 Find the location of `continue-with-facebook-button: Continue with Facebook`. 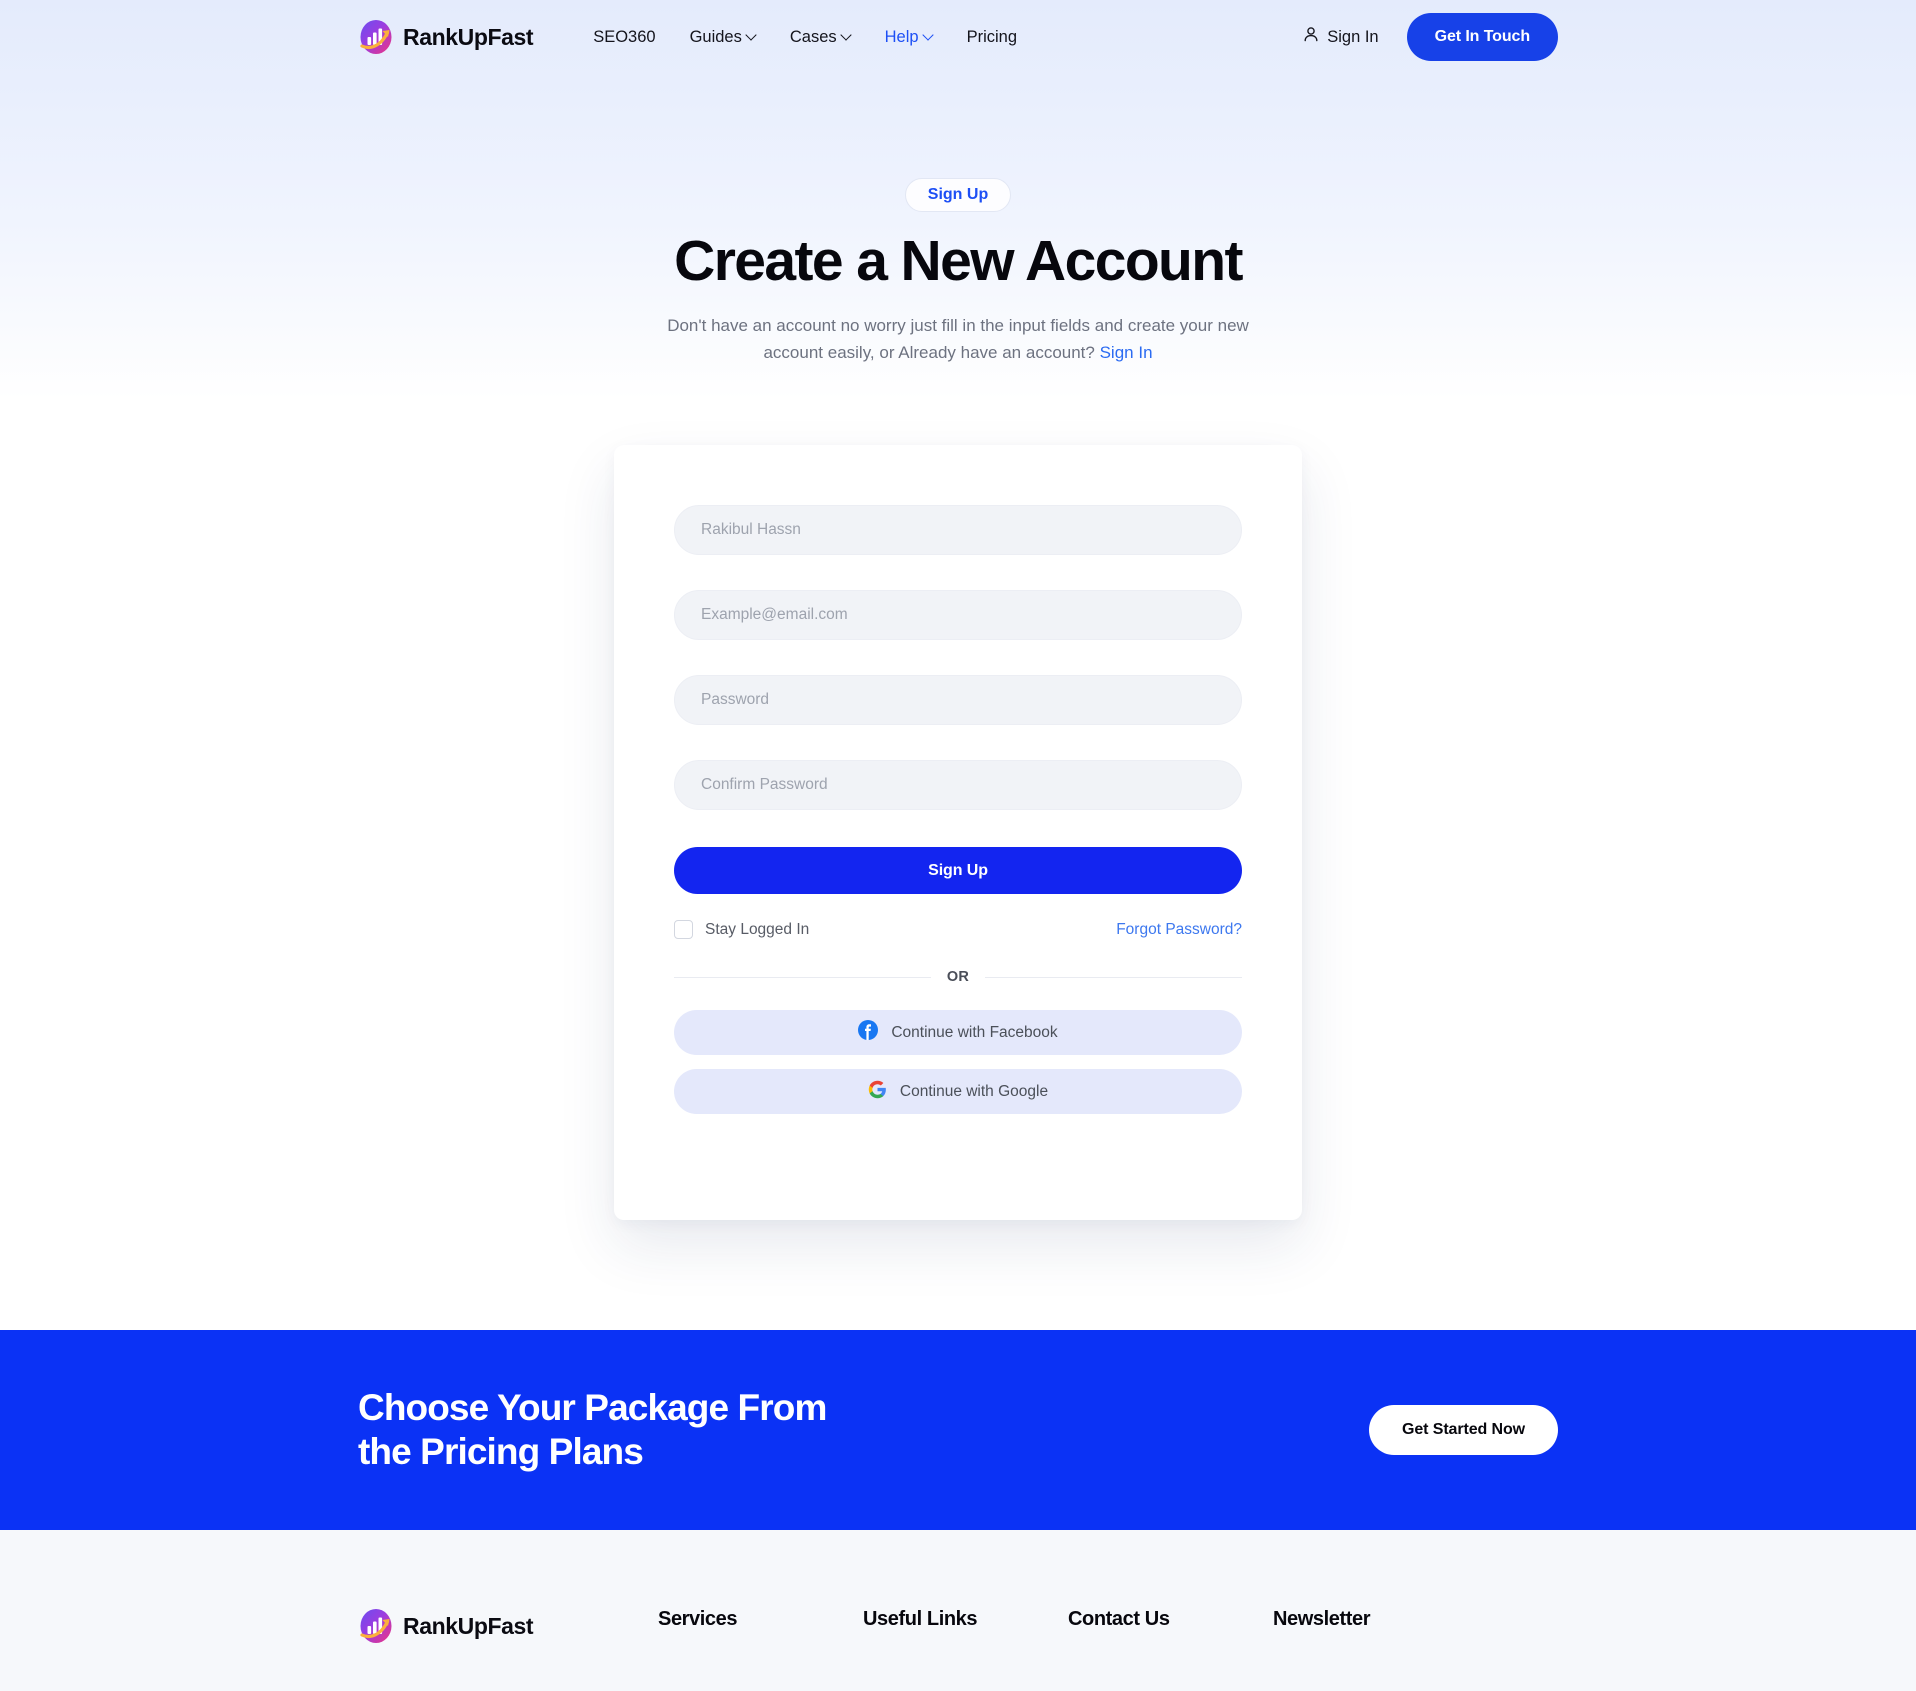

continue-with-facebook-button: Continue with Facebook is located at coordinates (958, 1032).